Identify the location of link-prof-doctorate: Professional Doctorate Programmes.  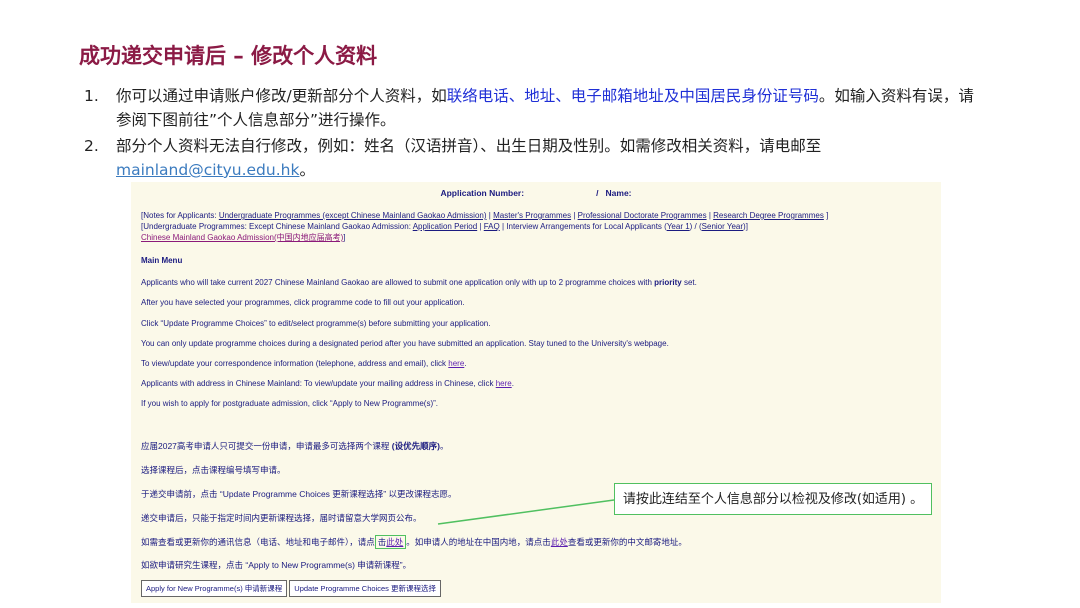
(642, 215).